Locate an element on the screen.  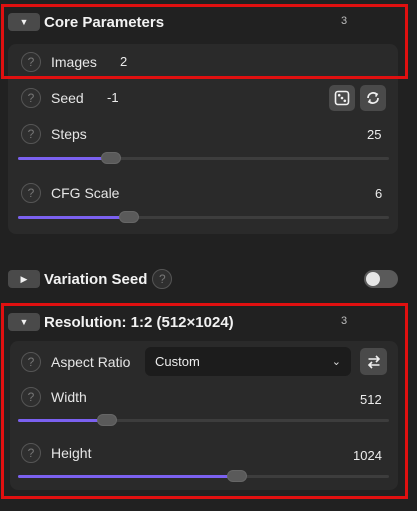
height-label: Height is located at coordinates (71, 453).